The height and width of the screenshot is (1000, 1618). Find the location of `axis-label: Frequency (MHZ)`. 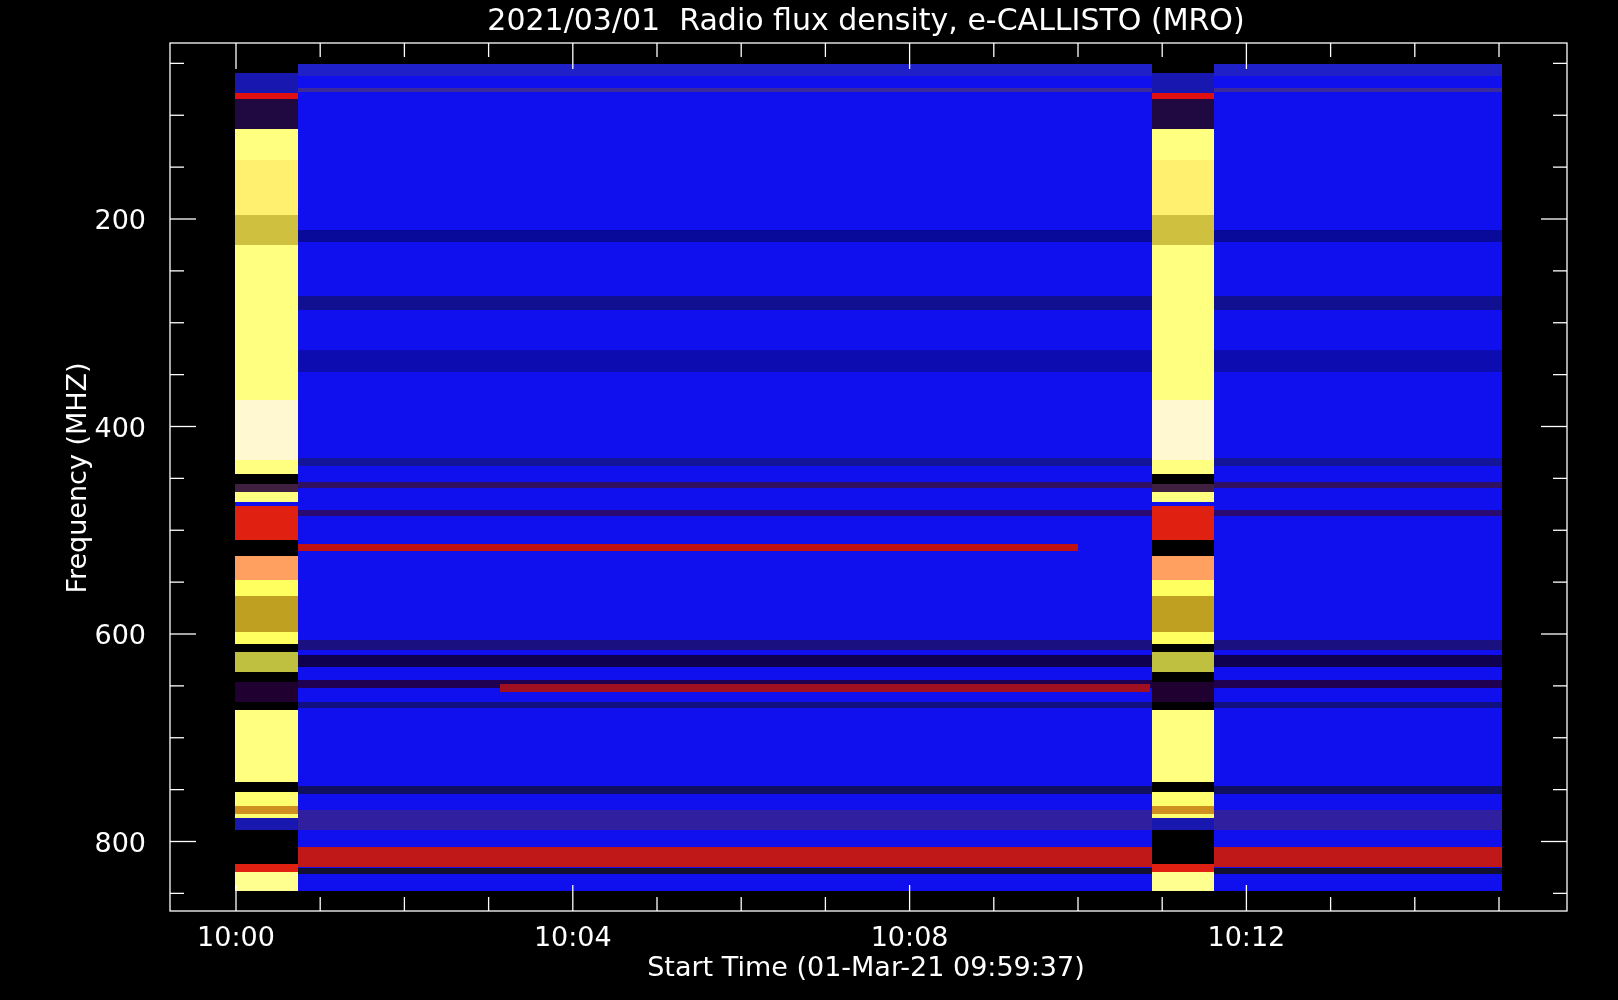

axis-label: Frequency (MHZ) is located at coordinates (76, 478).